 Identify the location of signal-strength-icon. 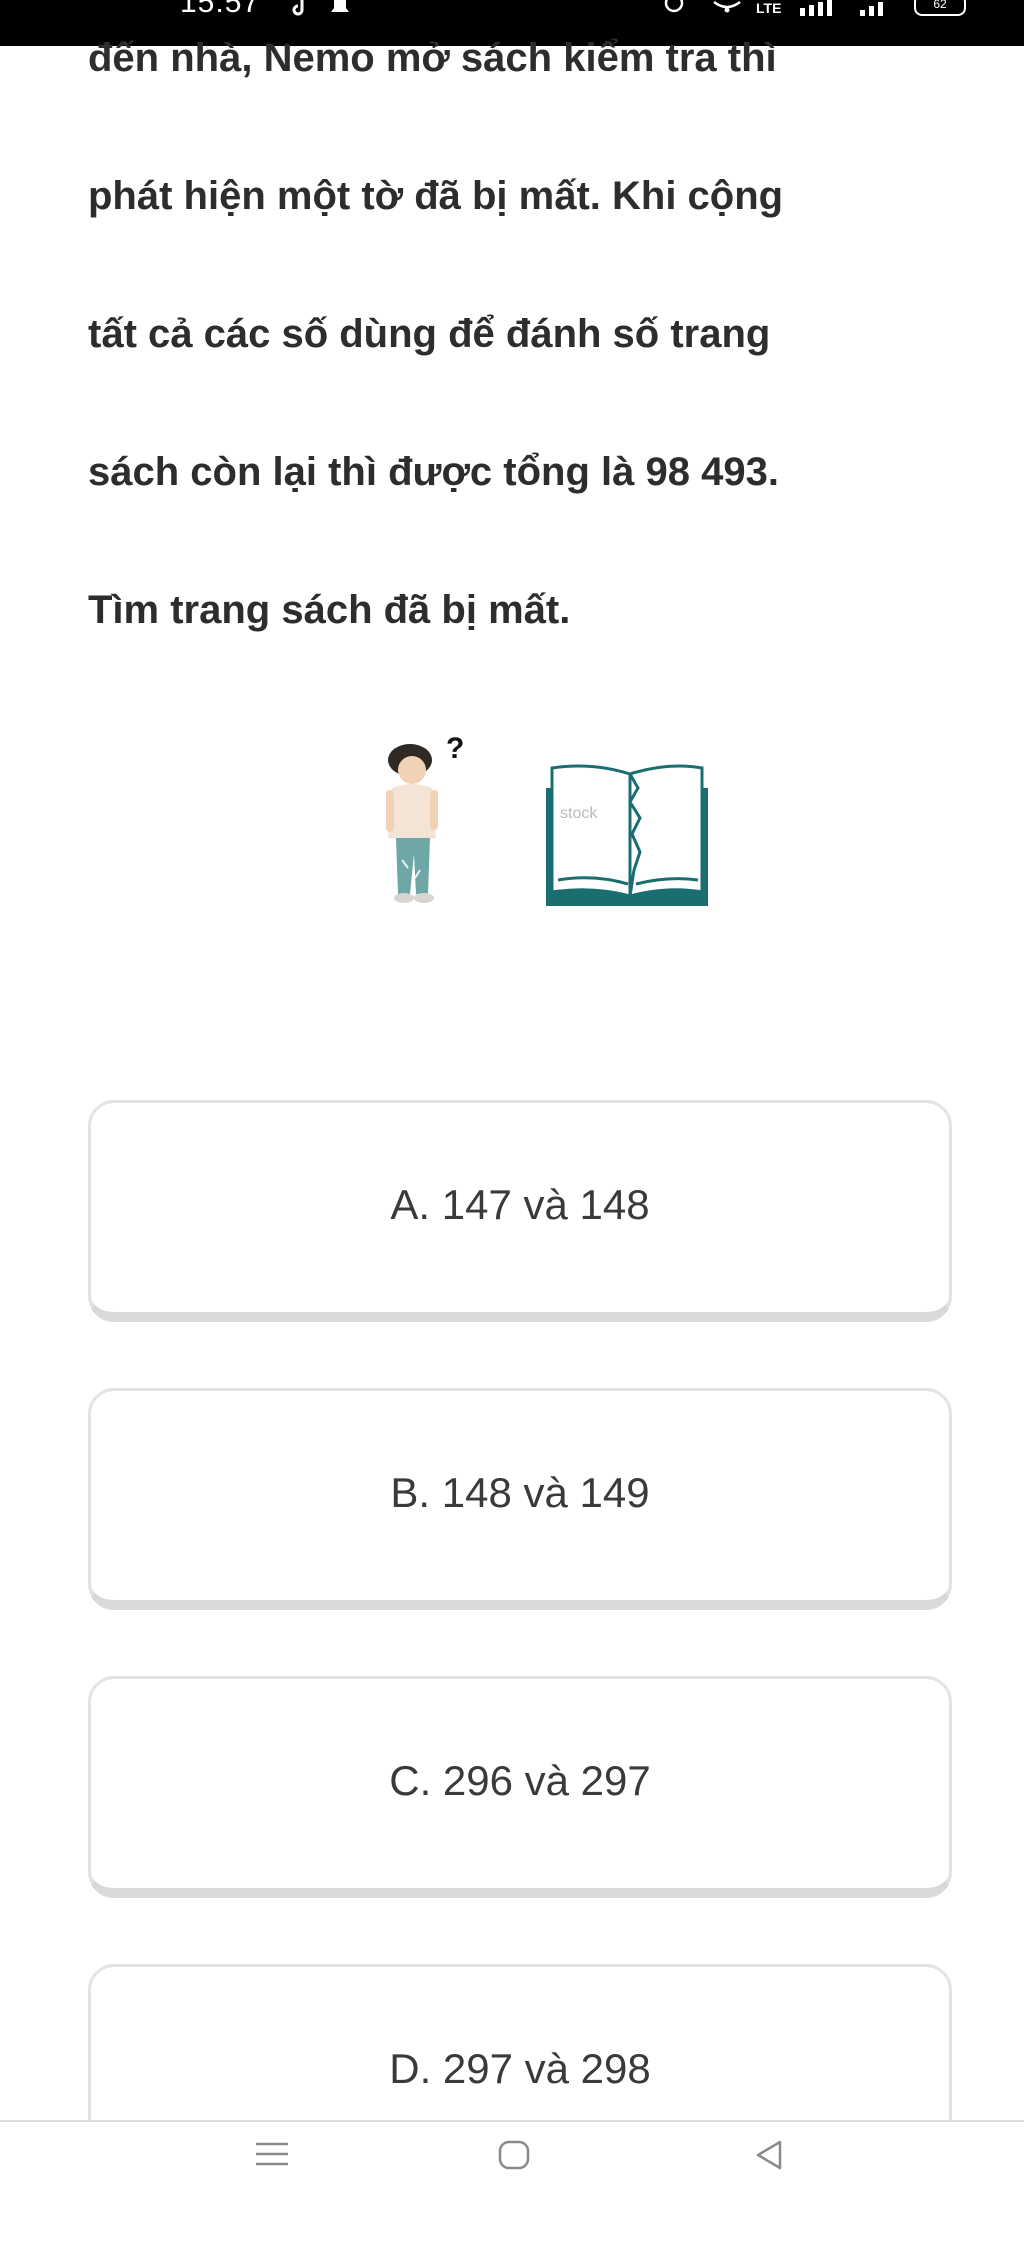
(816, 8).